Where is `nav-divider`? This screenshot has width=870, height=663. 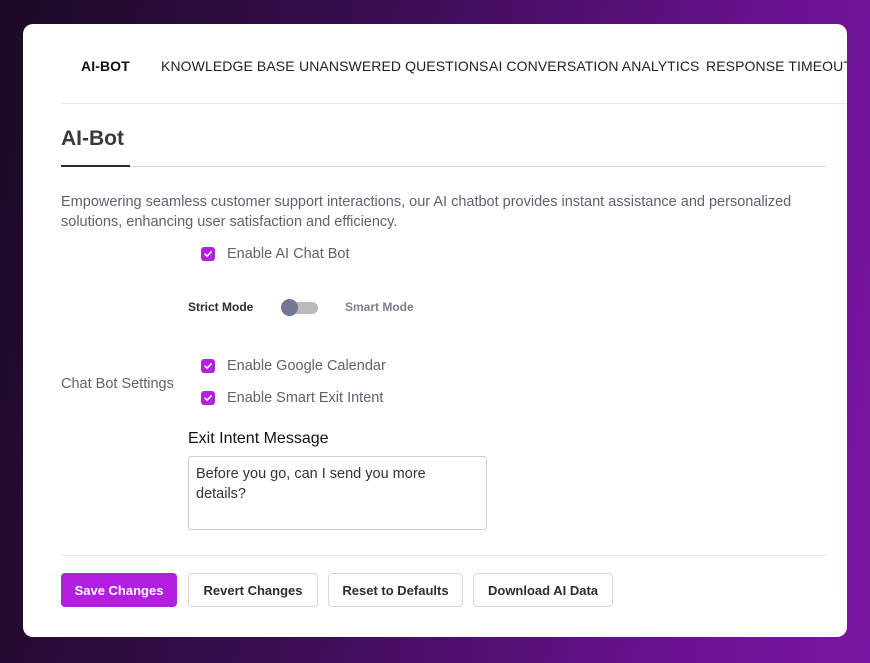
nav-divider is located at coordinates (454, 103).